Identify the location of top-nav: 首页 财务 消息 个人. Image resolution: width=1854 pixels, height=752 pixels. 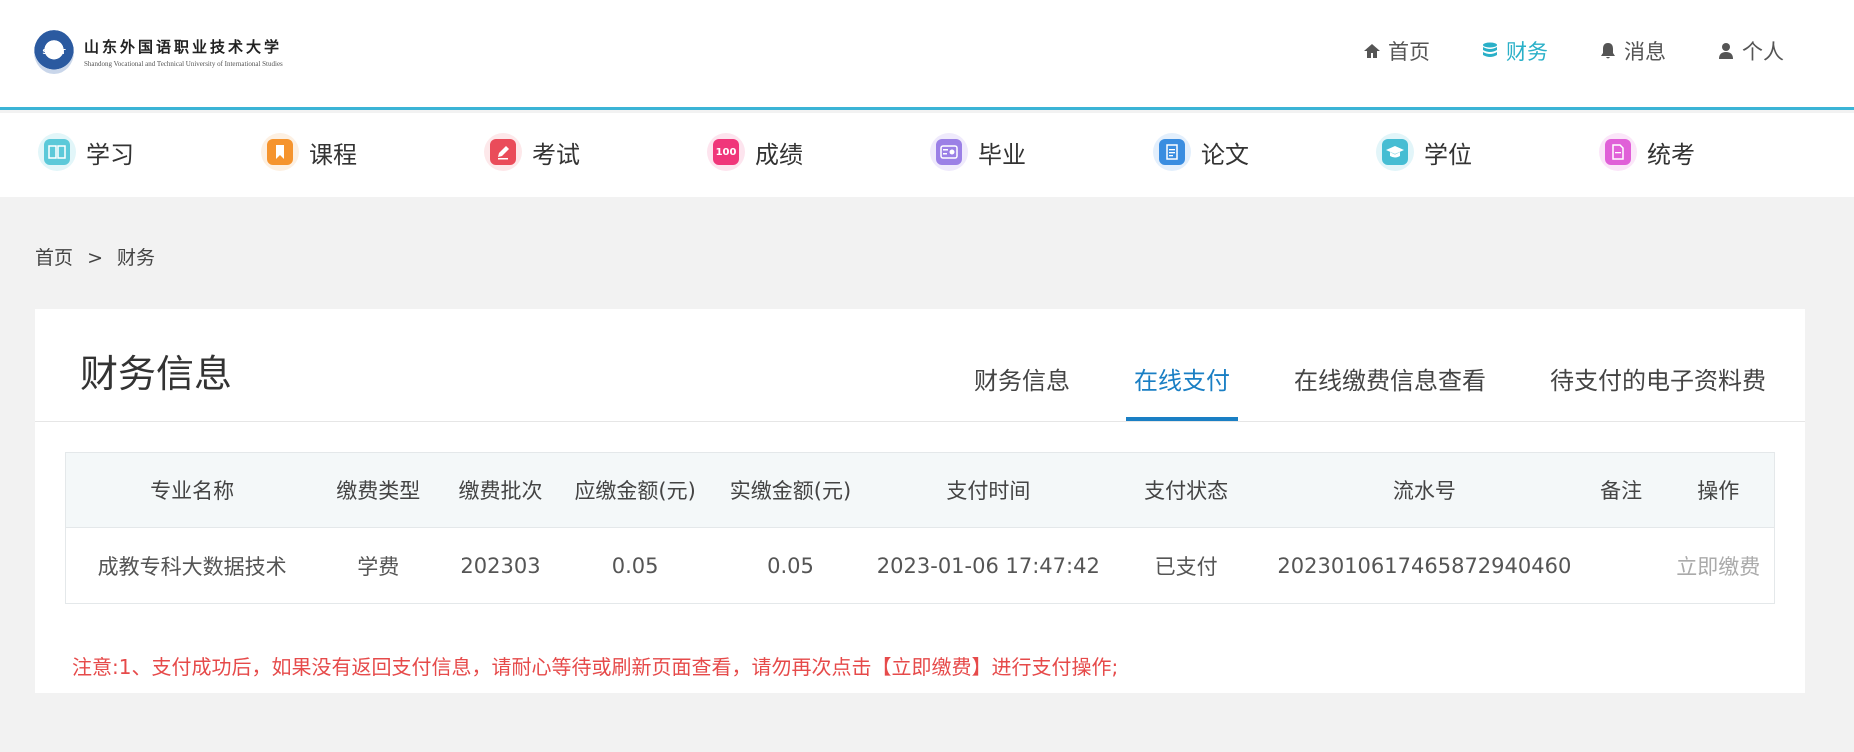
(1548, 51).